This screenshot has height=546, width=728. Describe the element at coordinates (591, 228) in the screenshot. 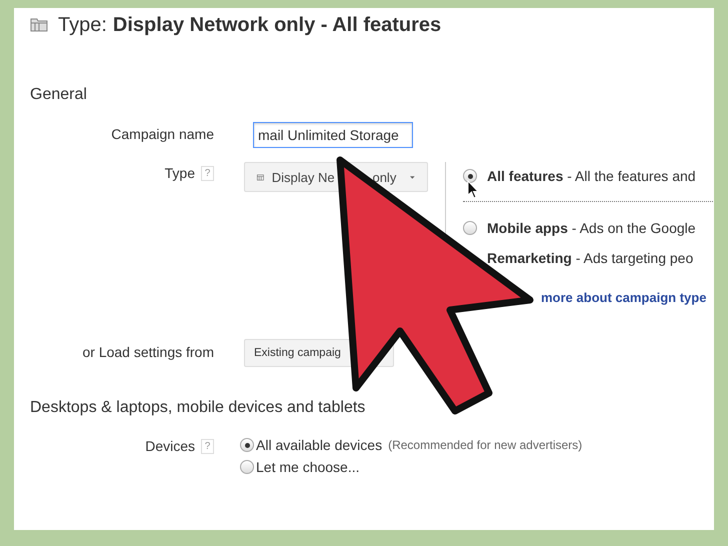

I see `option-text: Mobile apps - Ads on the Google` at that location.